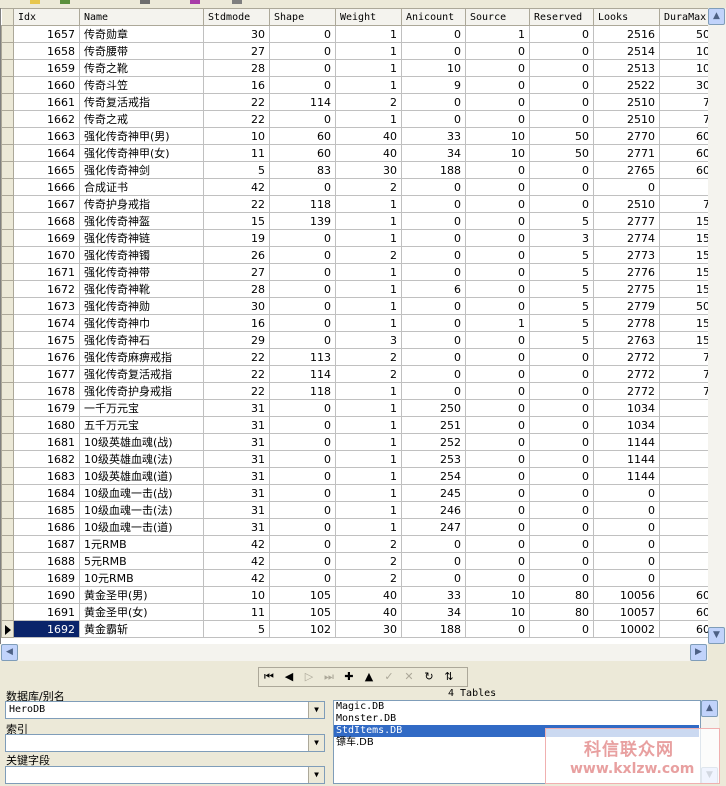 This screenshot has width=726, height=786. I want to click on table-row: 1665强化传奇神剑58330188002765600, so click(354, 170).